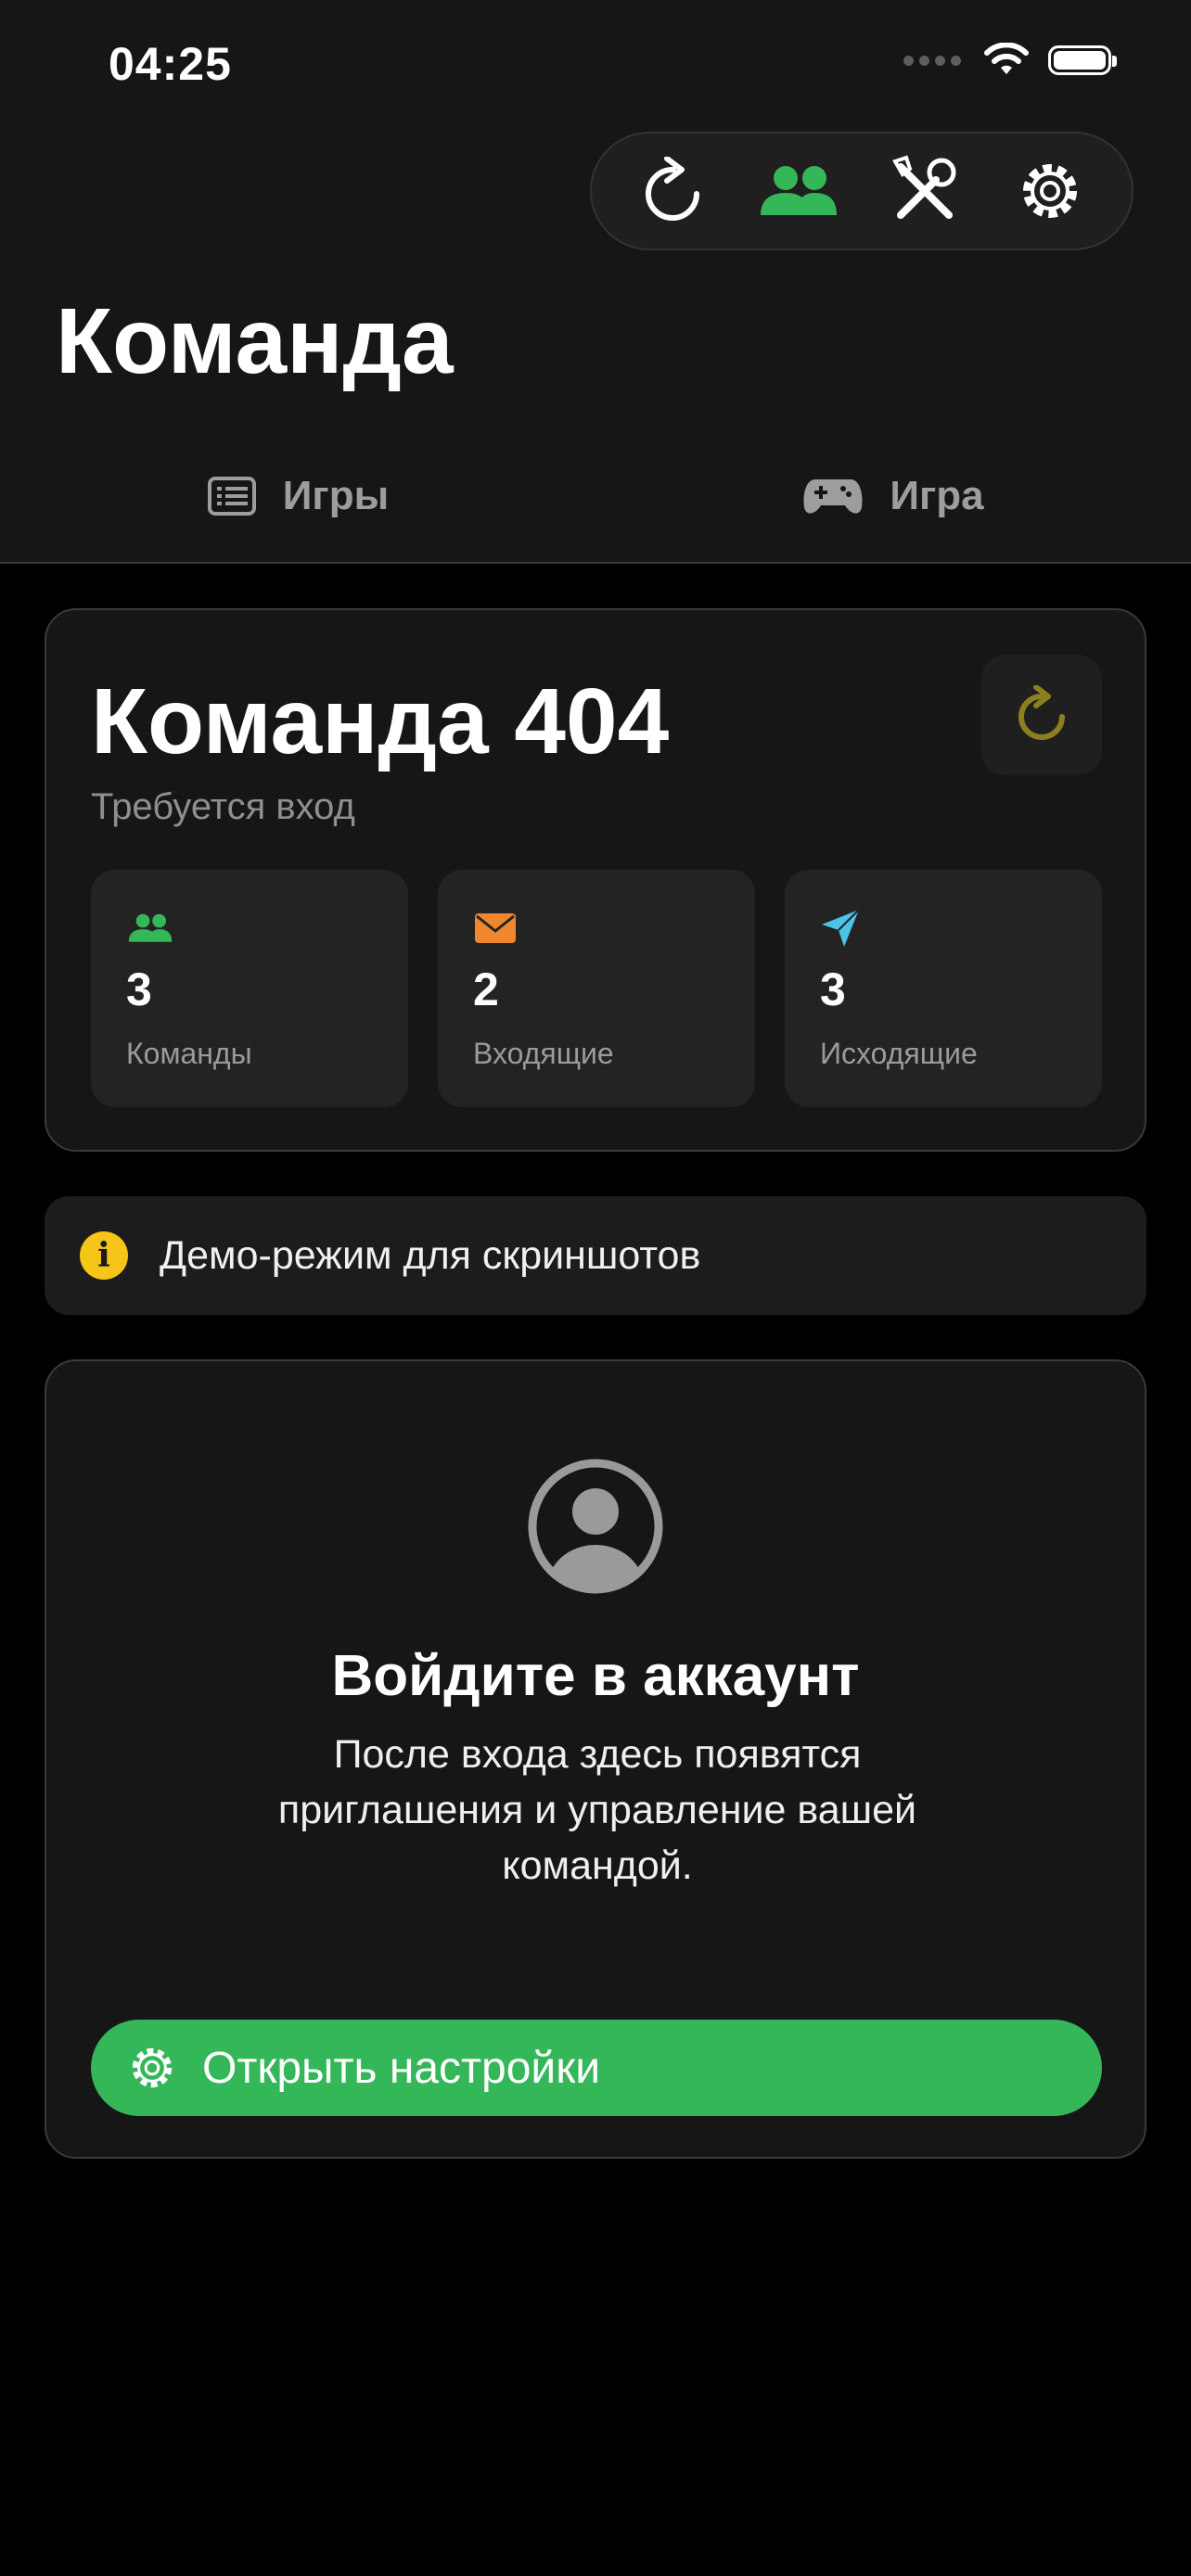 The height and width of the screenshot is (2576, 1191). I want to click on tab-game-label: Игра, so click(937, 495).